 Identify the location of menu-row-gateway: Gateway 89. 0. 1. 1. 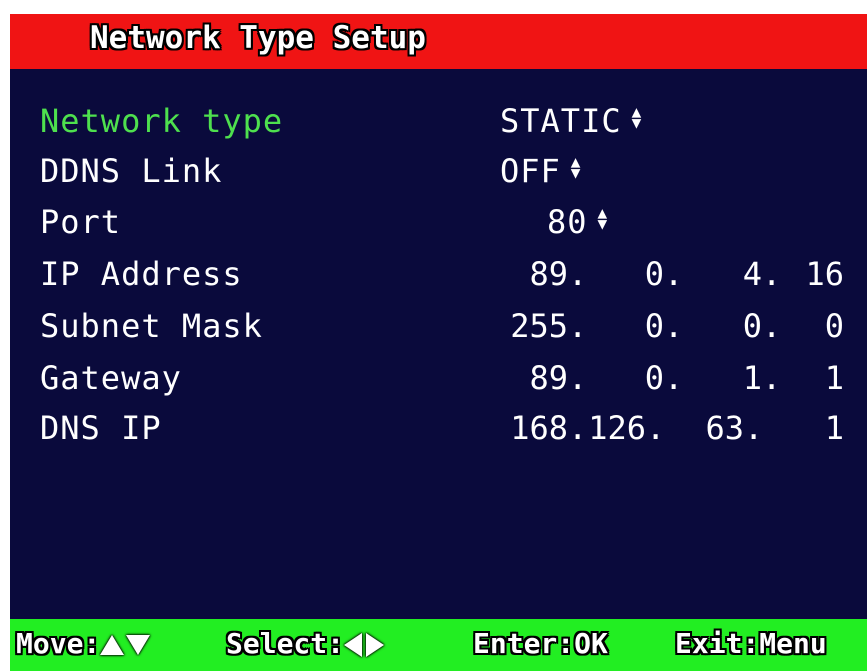
(438, 381).